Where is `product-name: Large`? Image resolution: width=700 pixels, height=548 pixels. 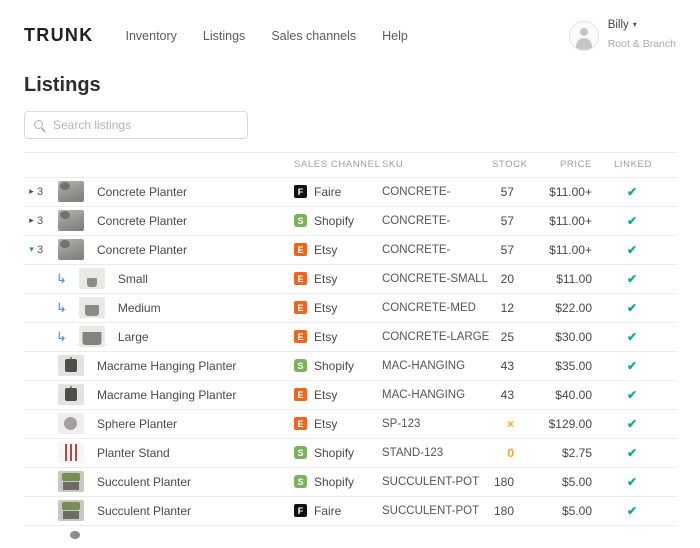 product-name: Large is located at coordinates (133, 336).